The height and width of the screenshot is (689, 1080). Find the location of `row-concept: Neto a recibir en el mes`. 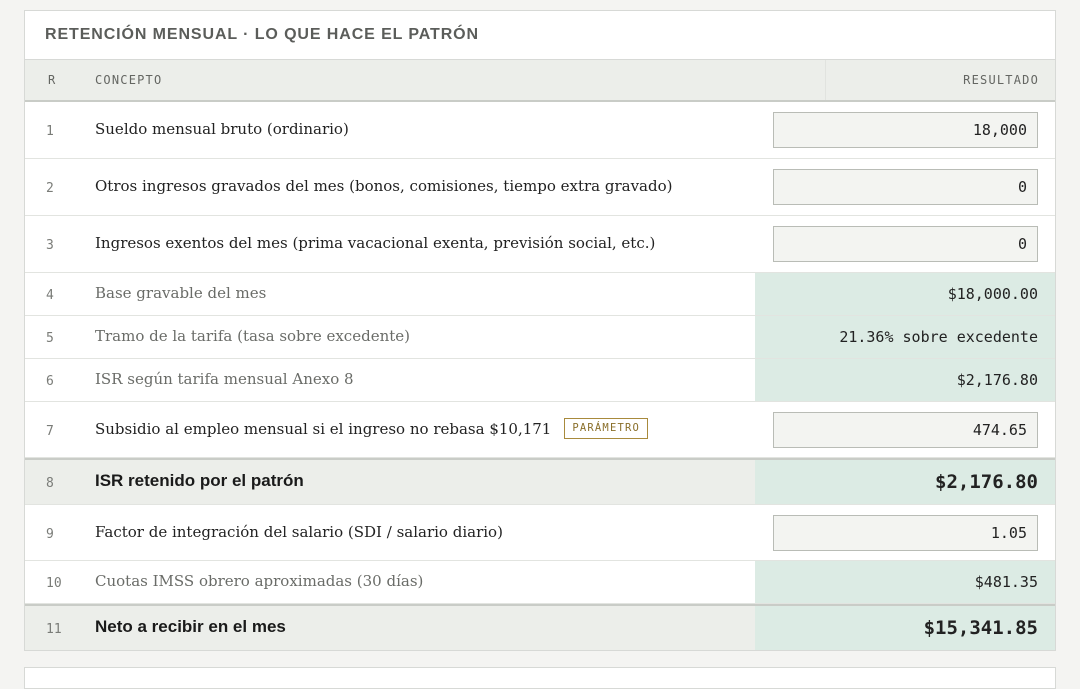

row-concept: Neto a recibir en el mes is located at coordinates (190, 626).